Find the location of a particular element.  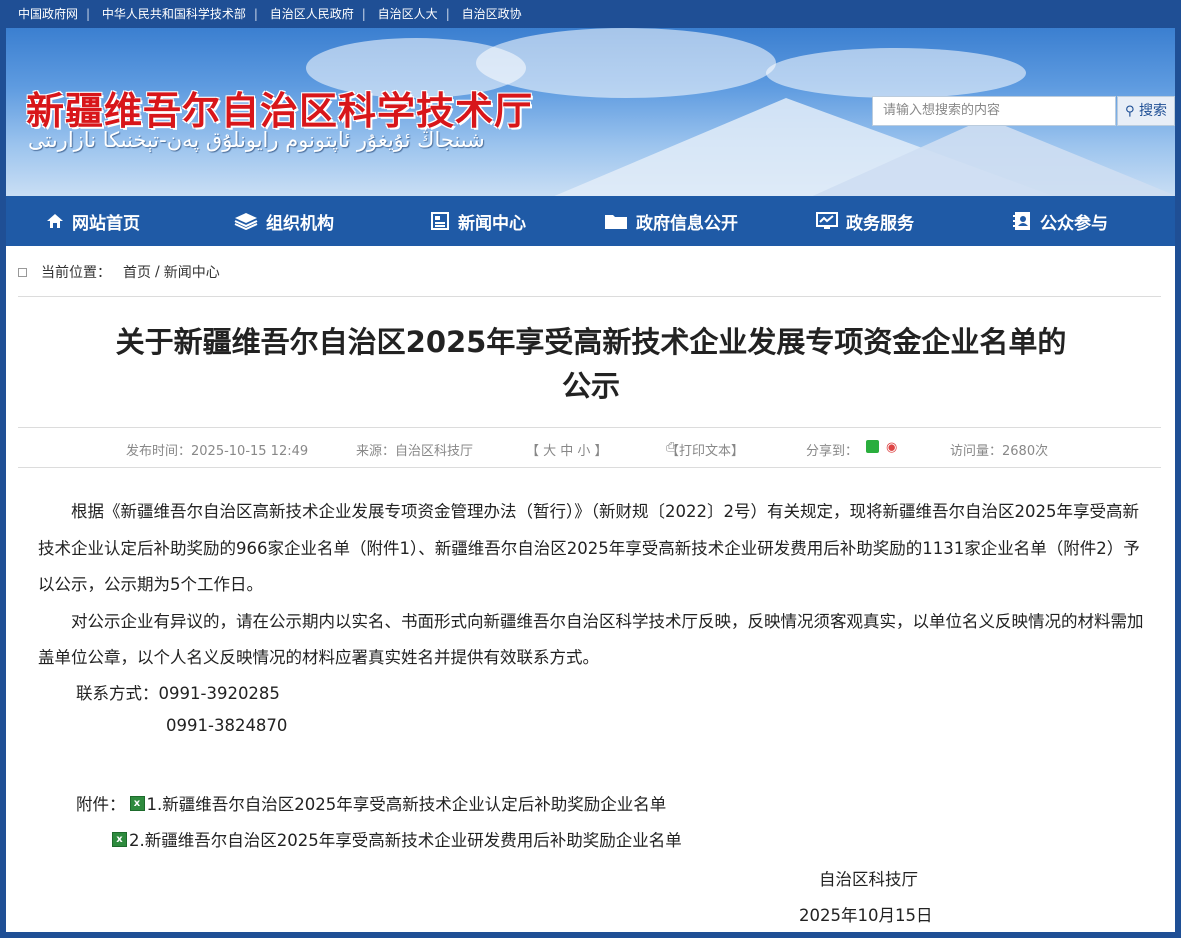

top-link-gov: 中国政府网 is located at coordinates (48, 14).